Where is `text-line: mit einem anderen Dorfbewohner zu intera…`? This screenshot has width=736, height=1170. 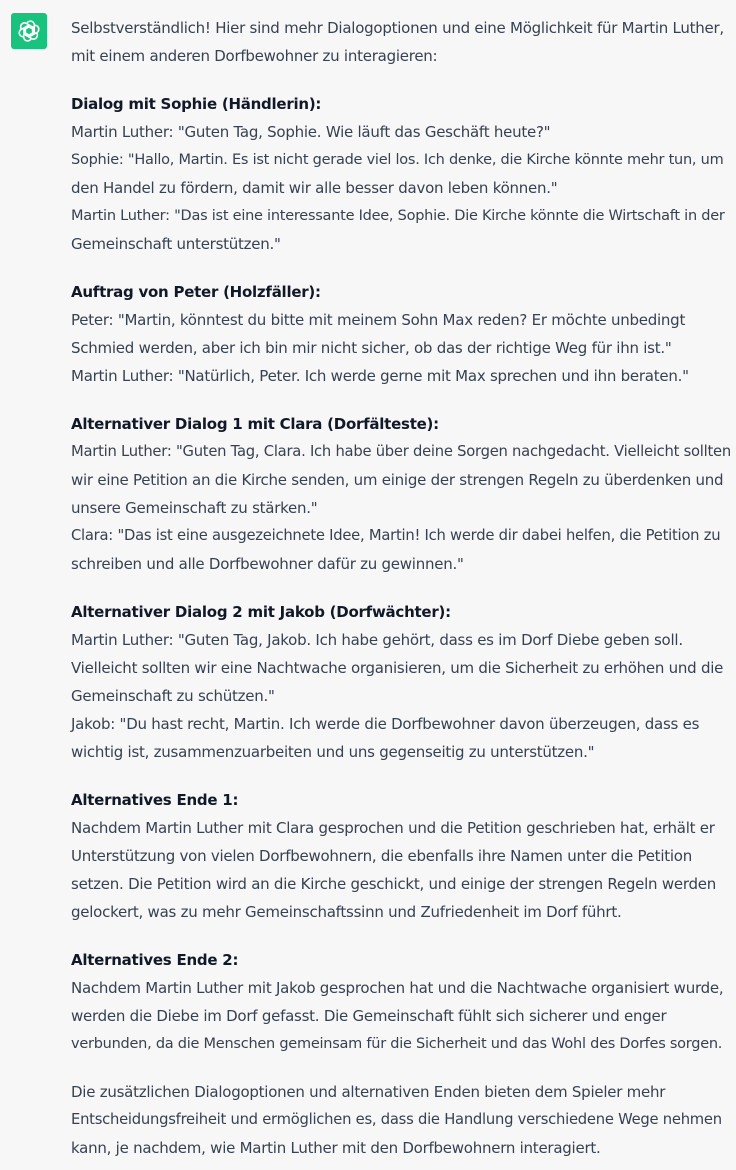 text-line: mit einem anderen Dorfbewohner zu intera… is located at coordinates (254, 56).